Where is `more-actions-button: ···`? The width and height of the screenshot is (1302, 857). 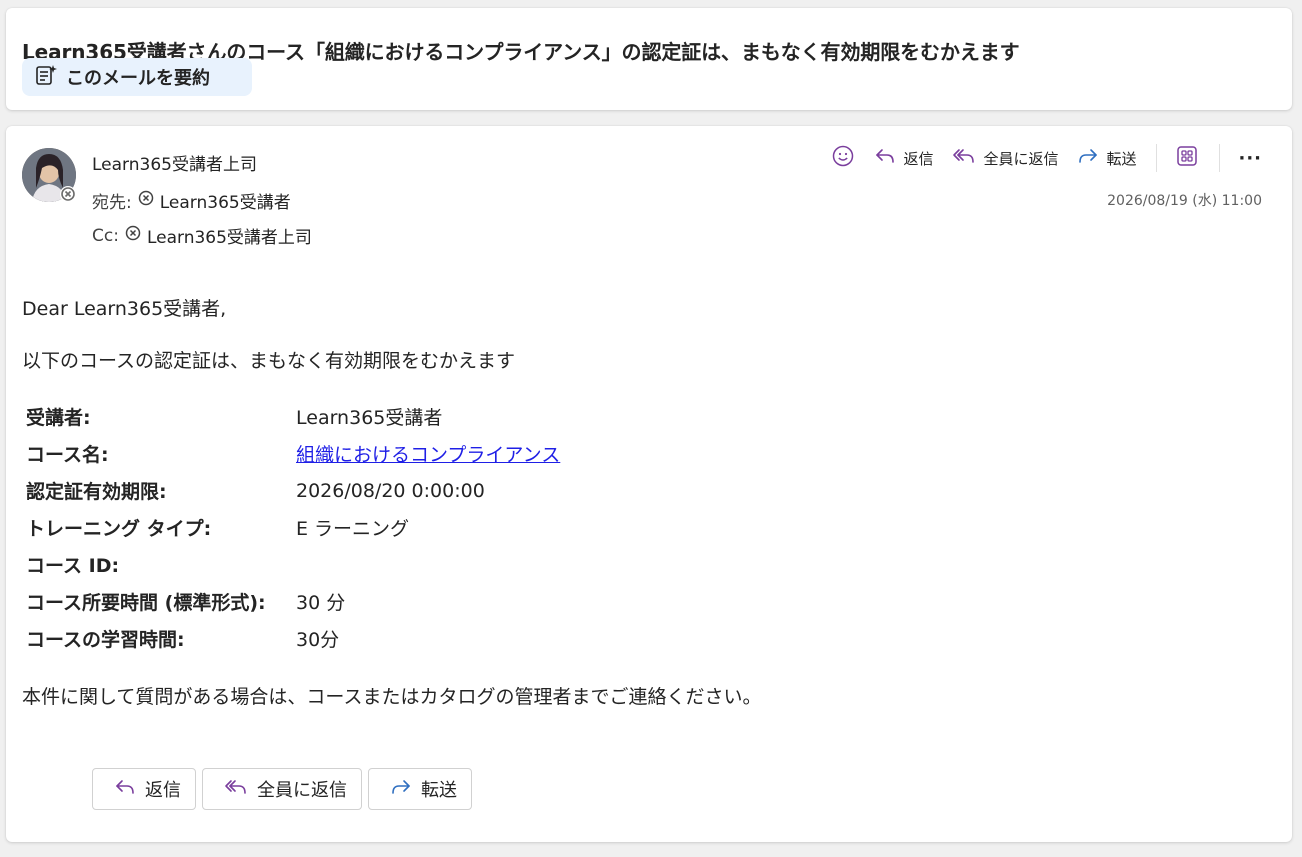
more-actions-button: ··· is located at coordinates (1250, 158).